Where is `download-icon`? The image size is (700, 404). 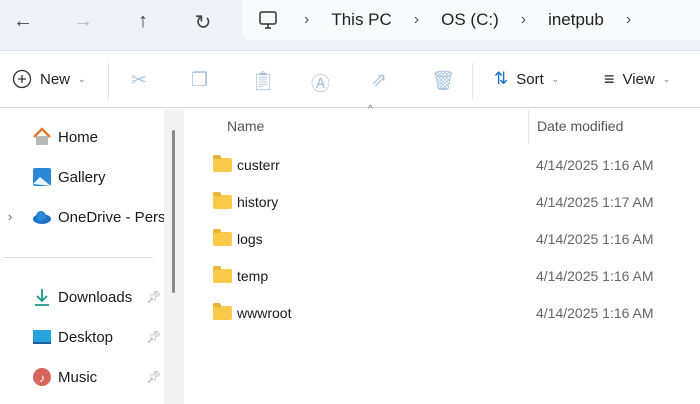
download-icon is located at coordinates (42, 297).